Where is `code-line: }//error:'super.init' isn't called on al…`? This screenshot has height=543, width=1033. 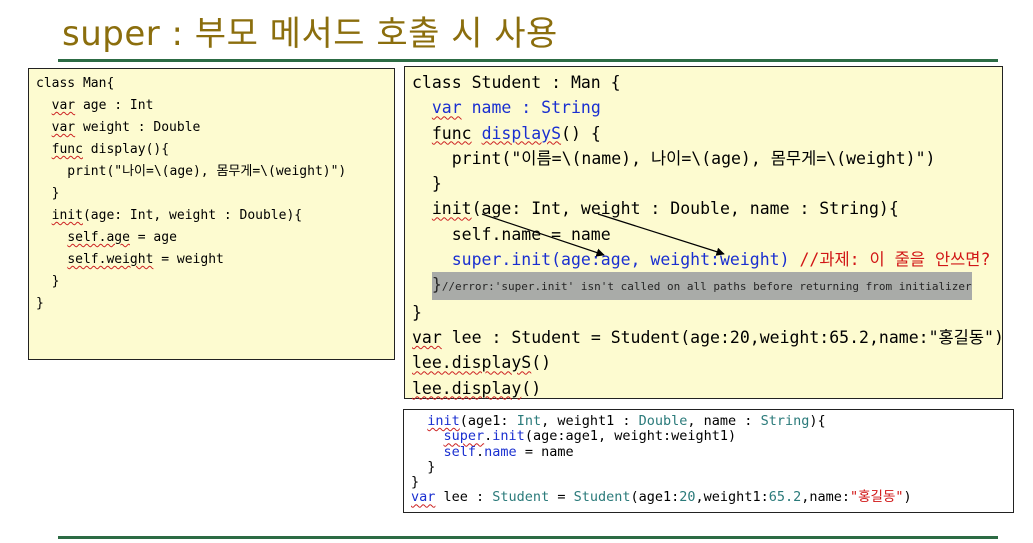
code-line: }//error:'super.init' isn't called on al… is located at coordinates (708, 286).